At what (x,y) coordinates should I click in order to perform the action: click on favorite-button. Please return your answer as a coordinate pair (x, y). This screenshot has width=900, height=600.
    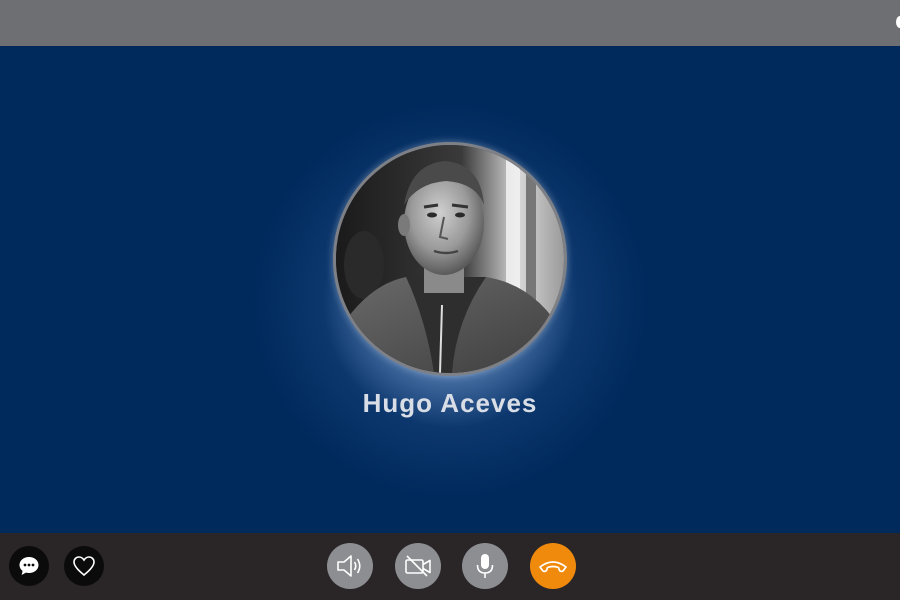
    Looking at the image, I should click on (84, 566).